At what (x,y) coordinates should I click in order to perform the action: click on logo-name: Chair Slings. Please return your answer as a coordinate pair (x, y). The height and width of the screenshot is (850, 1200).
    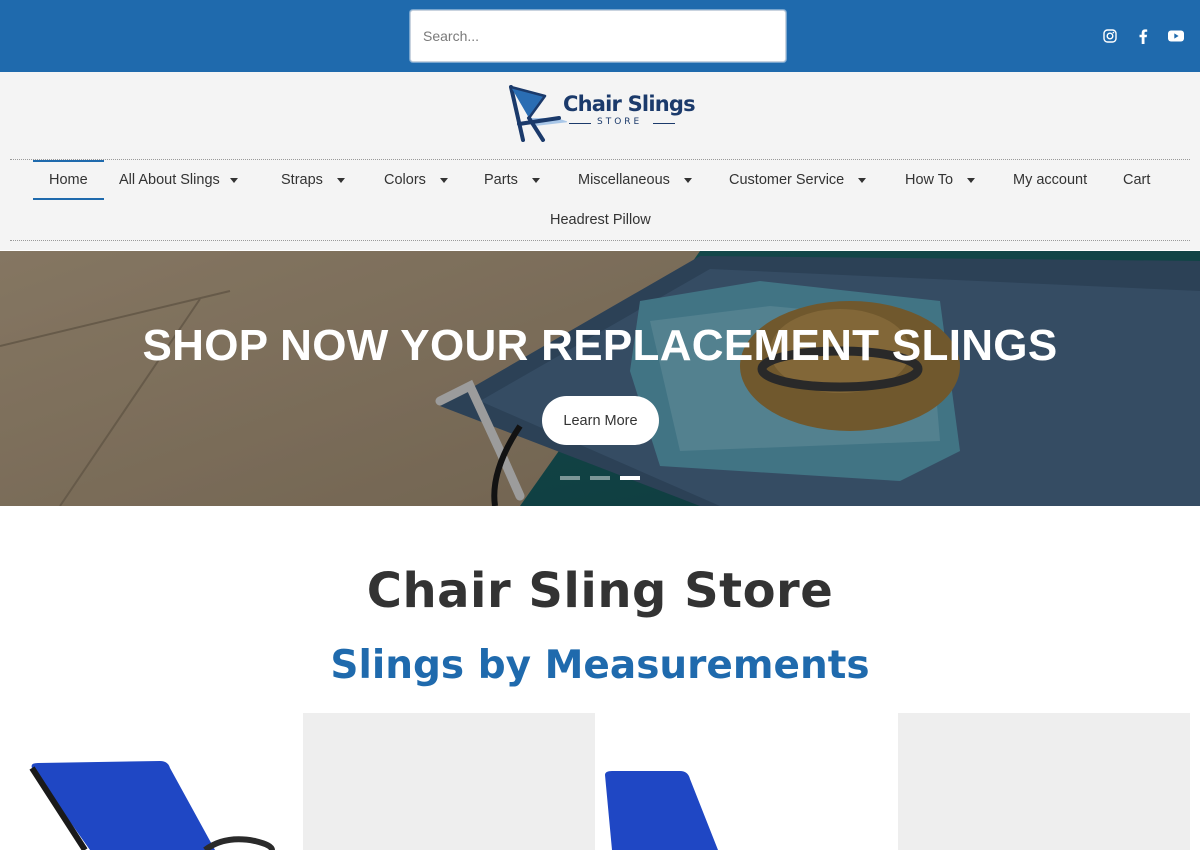
    Looking at the image, I should click on (629, 104).